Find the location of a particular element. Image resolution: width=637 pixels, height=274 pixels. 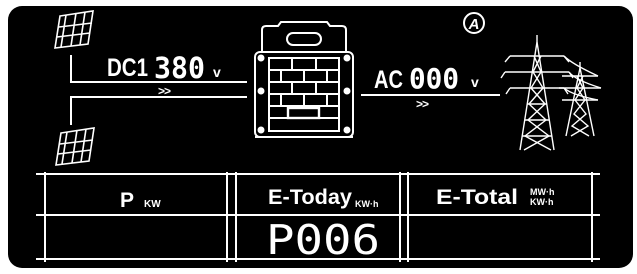

today-label: E-Today is located at coordinates (310, 197).